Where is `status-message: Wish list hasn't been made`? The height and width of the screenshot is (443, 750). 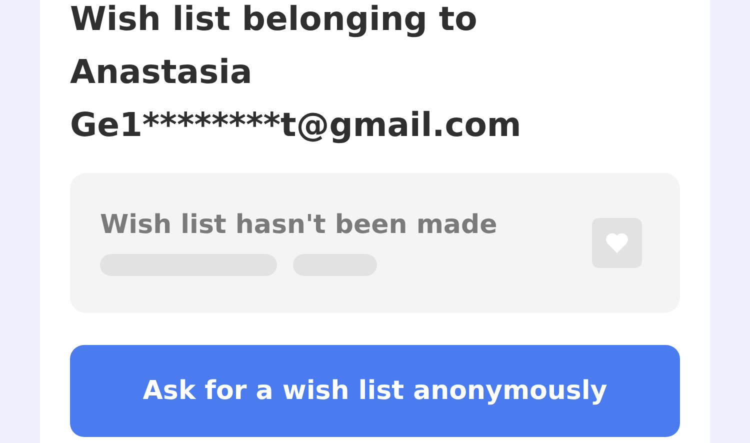 status-message: Wish list hasn't been made is located at coordinates (299, 225).